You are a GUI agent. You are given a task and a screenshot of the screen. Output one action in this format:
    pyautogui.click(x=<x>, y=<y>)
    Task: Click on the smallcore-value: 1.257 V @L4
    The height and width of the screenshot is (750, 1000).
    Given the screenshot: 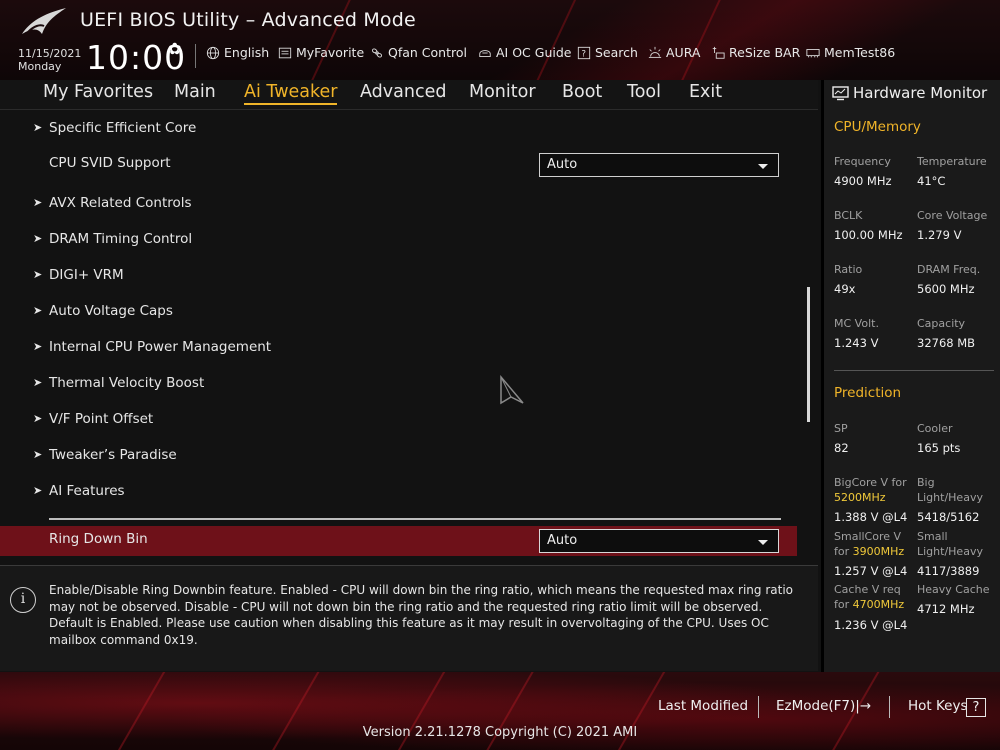 What is the action you would take?
    pyautogui.click(x=871, y=571)
    